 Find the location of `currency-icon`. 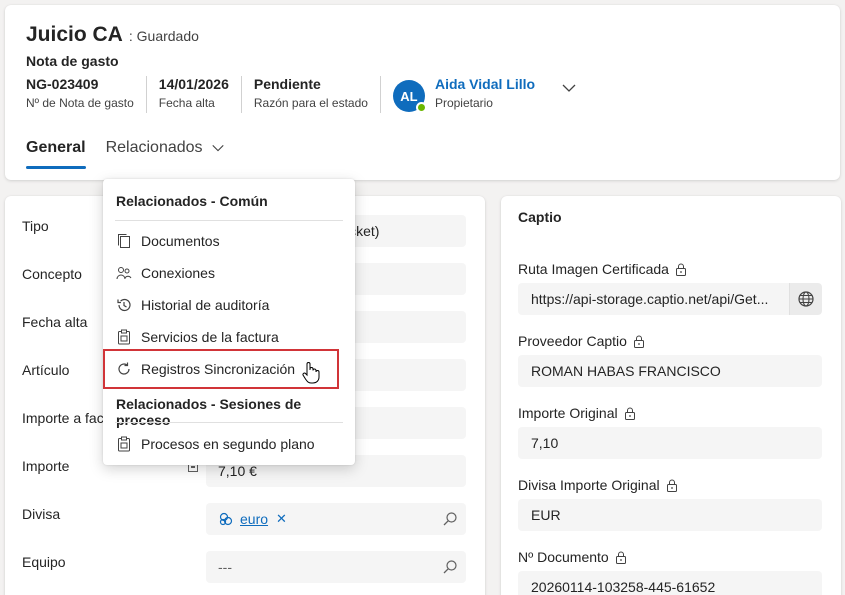

currency-icon is located at coordinates (226, 519).